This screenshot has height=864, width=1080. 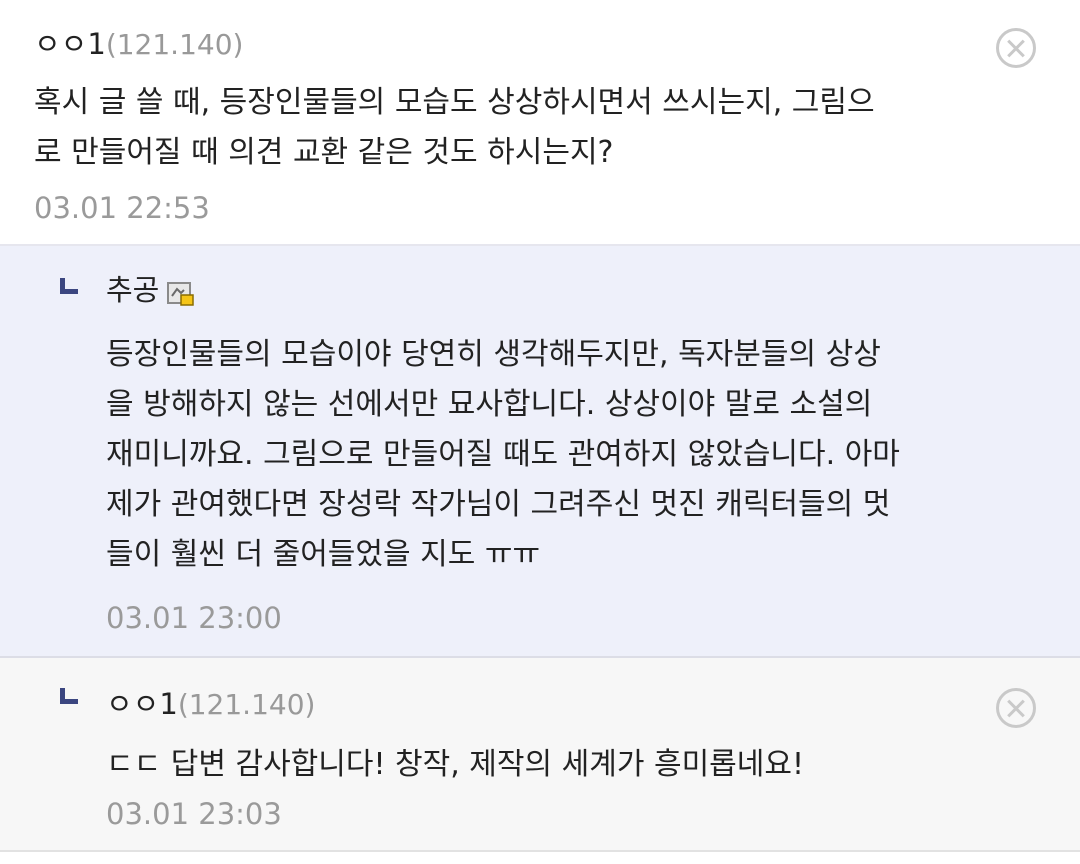 What do you see at coordinates (133, 290) in the screenshot?
I see `author-nickname: 추공` at bounding box center [133, 290].